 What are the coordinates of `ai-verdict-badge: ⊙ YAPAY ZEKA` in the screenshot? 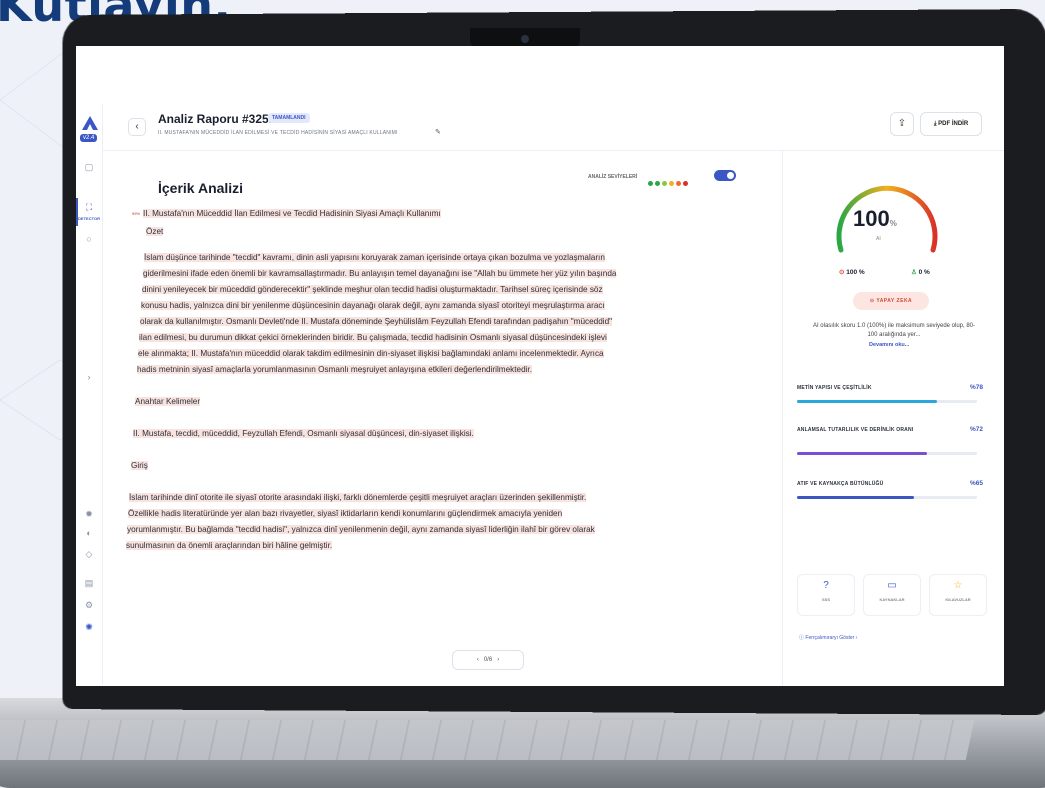 It's located at (891, 301).